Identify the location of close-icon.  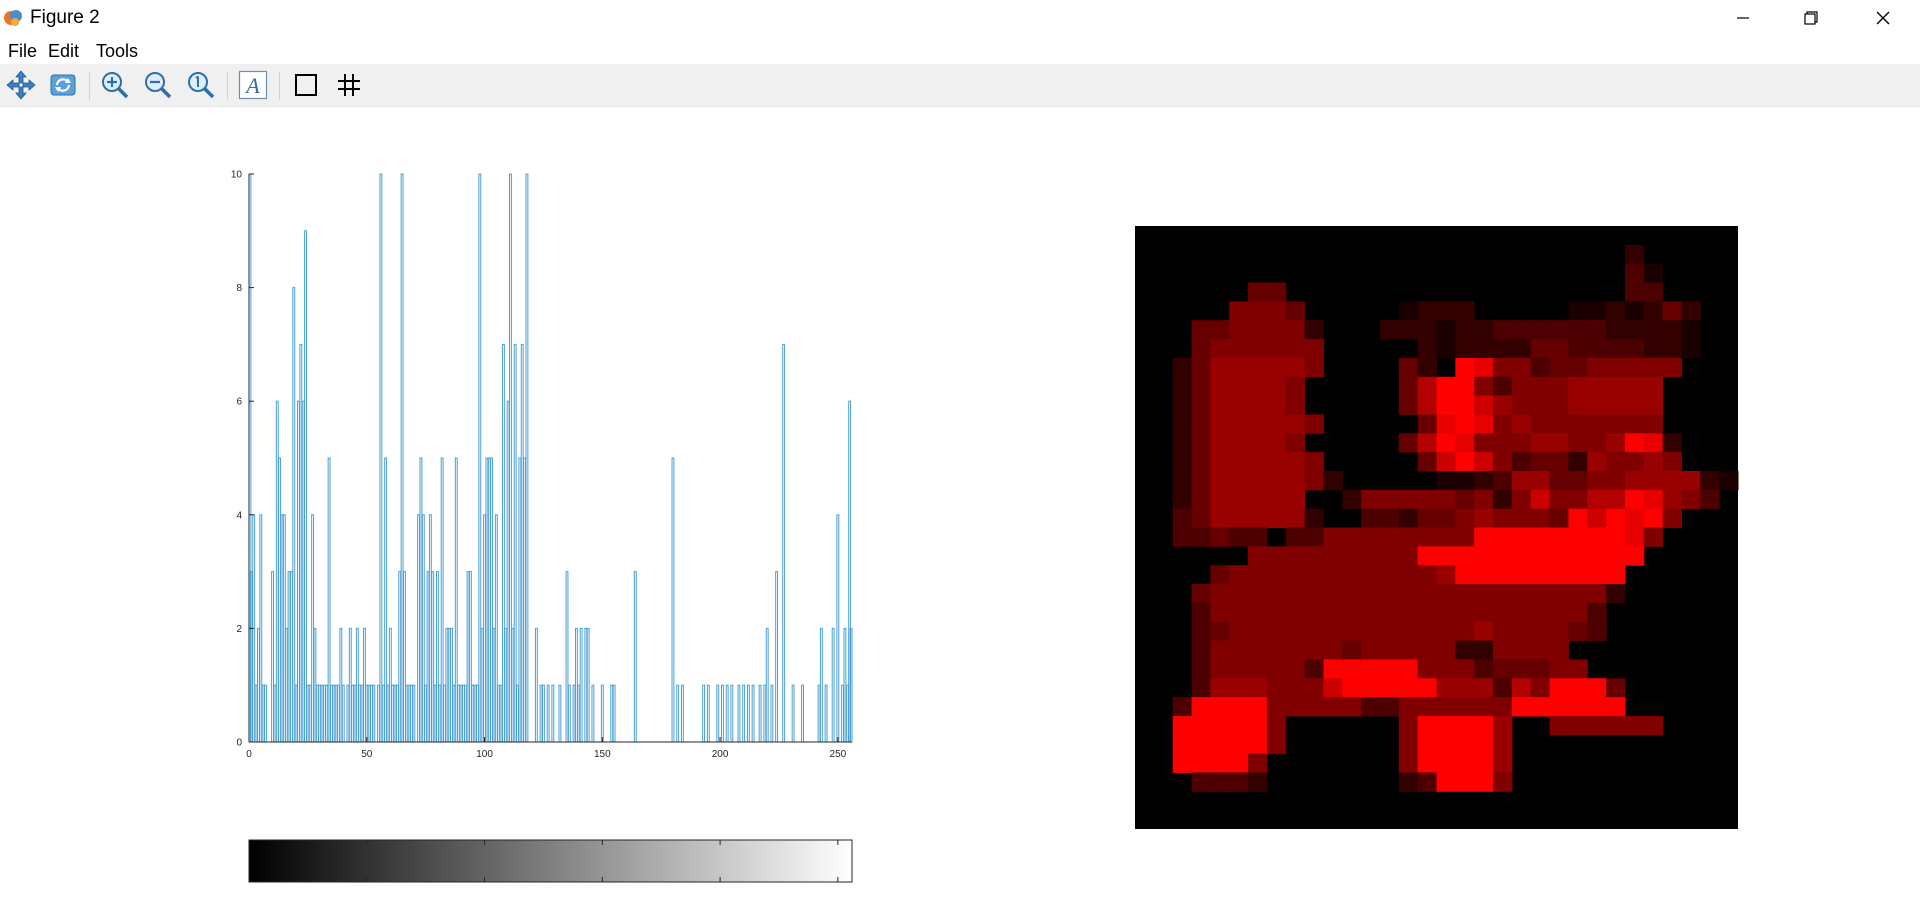
(1883, 18).